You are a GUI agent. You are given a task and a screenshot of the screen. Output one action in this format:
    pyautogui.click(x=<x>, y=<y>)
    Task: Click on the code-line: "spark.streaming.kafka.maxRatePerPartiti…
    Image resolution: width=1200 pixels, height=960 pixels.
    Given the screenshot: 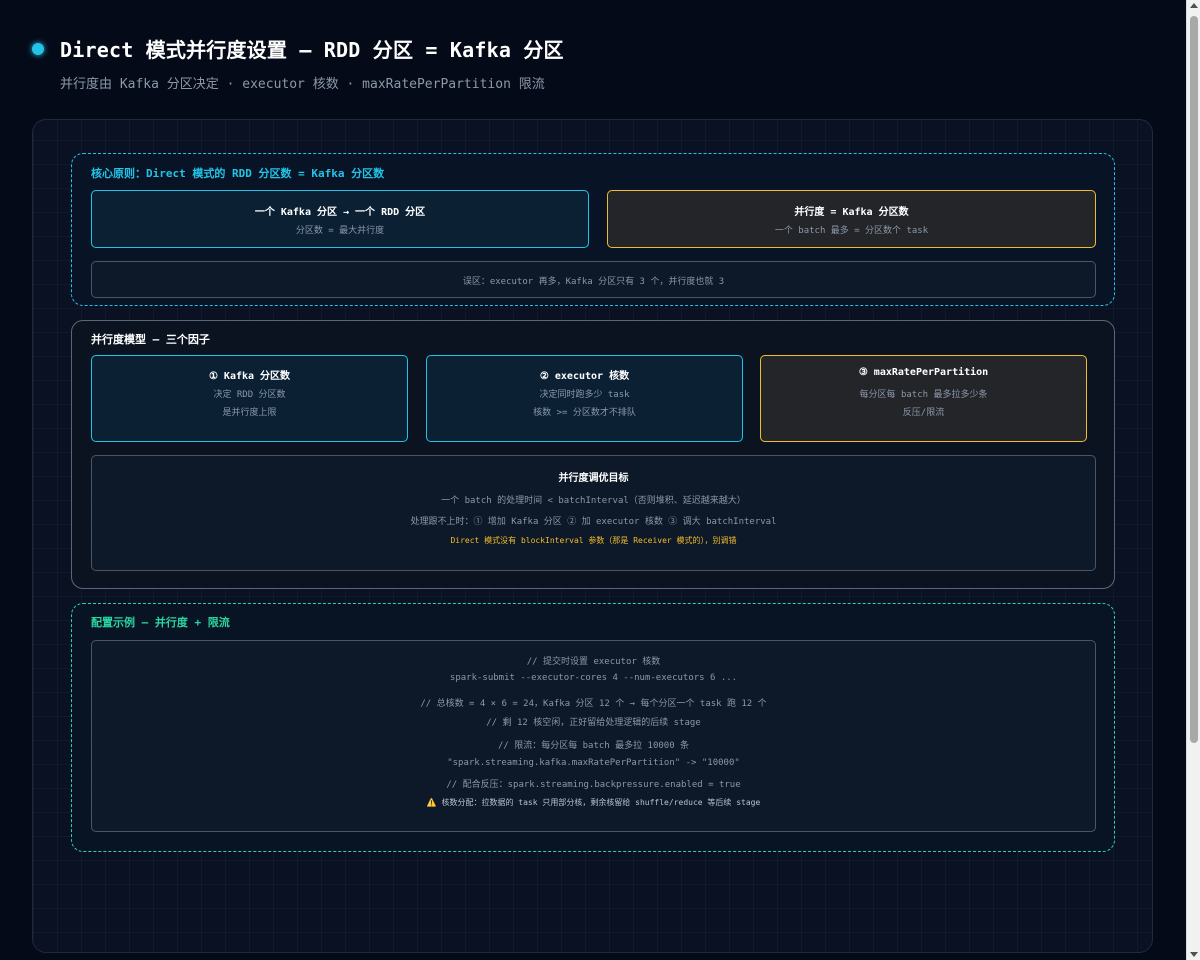 What is the action you would take?
    pyautogui.click(x=593, y=763)
    